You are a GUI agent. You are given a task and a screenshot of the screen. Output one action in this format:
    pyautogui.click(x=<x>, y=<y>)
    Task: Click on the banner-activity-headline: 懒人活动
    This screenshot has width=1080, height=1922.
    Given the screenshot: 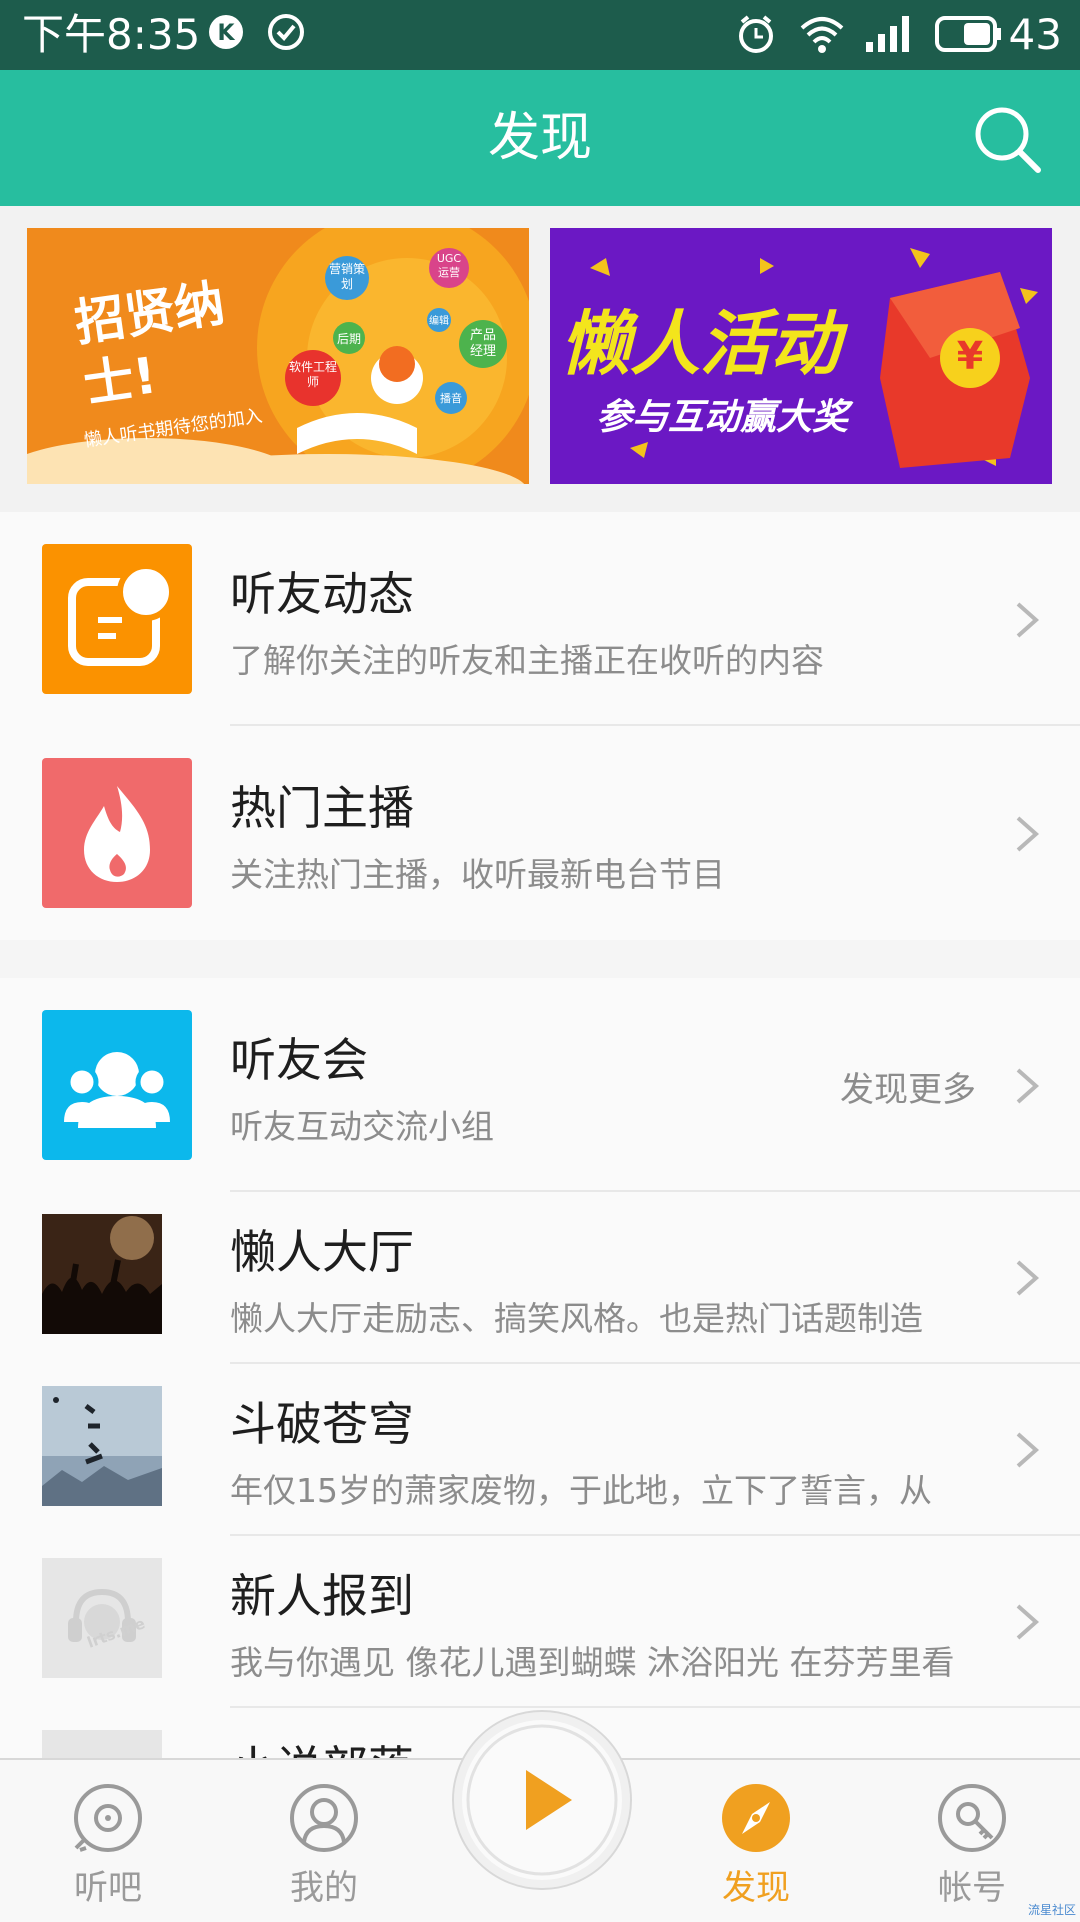 What is the action you would take?
    pyautogui.click(x=700, y=344)
    